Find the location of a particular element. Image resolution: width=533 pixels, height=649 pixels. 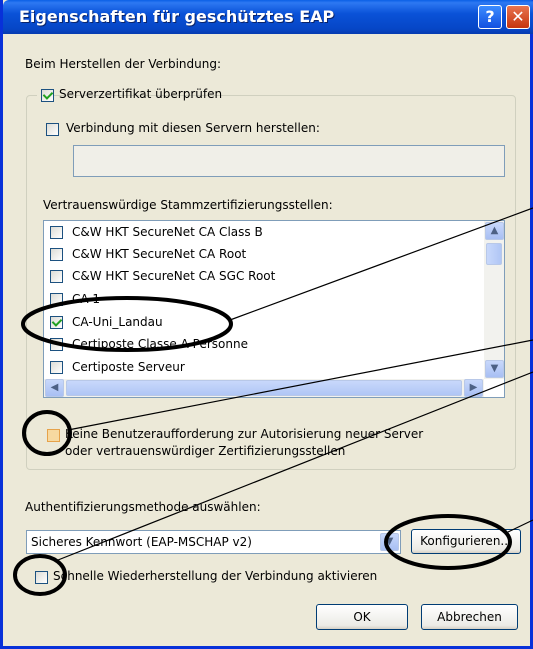

list-item-label: CA 1 is located at coordinates (86, 299).